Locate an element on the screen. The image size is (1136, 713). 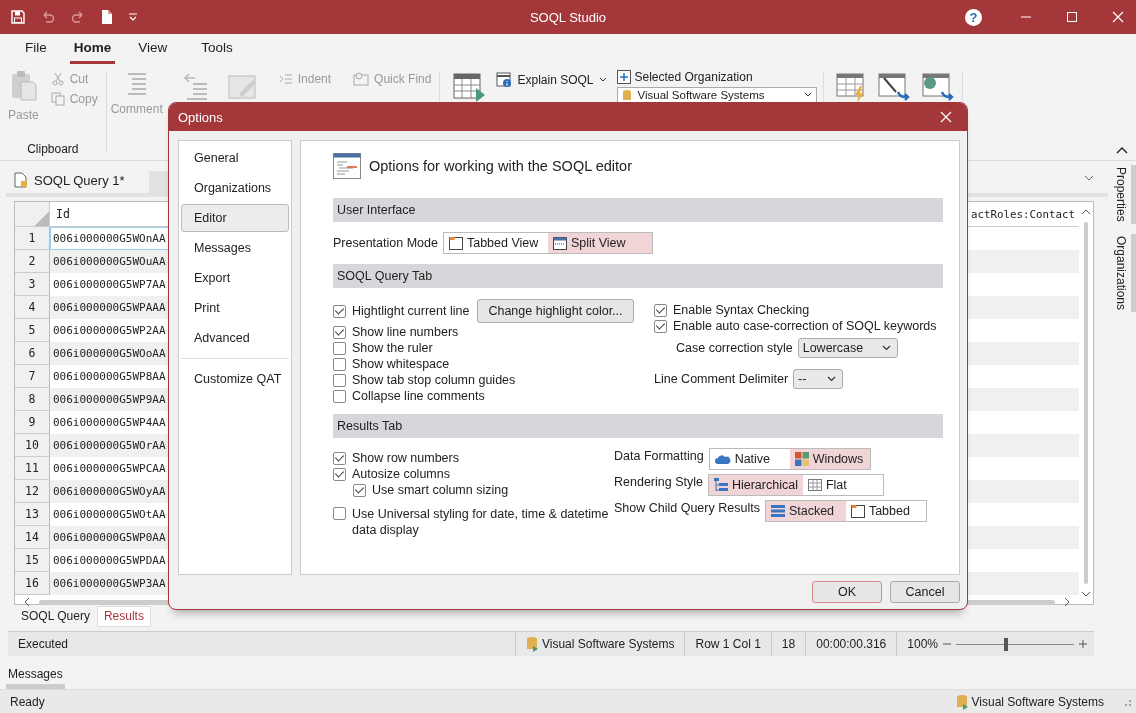
table-cell-text: 006i000000G5WP8AA is located at coordinates (109, 377).